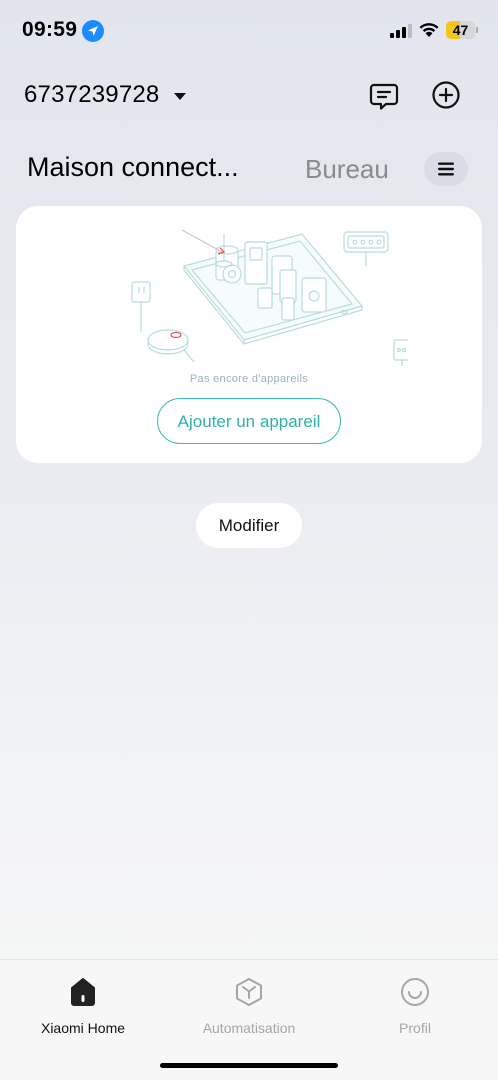  Describe the element at coordinates (83, 1028) in the screenshot. I see `nav-label-xiaomi-home: Xiaomi Home` at that location.